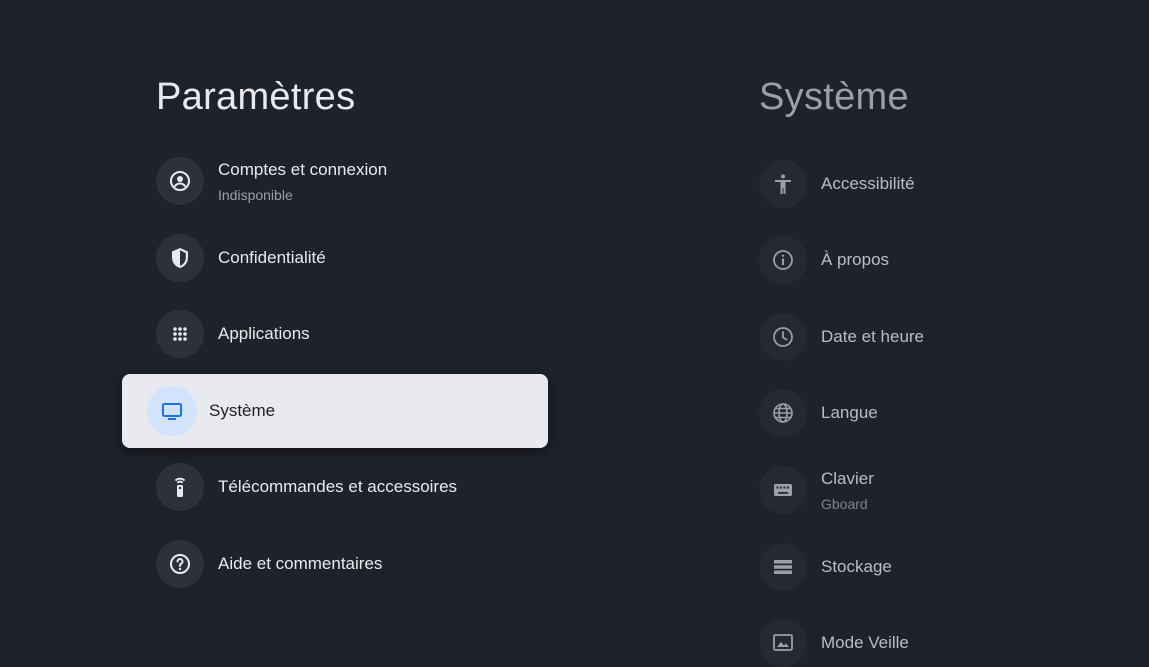 The height and width of the screenshot is (667, 1149). What do you see at coordinates (335, 411) in the screenshot?
I see `menu-item-system-selected: Système` at bounding box center [335, 411].